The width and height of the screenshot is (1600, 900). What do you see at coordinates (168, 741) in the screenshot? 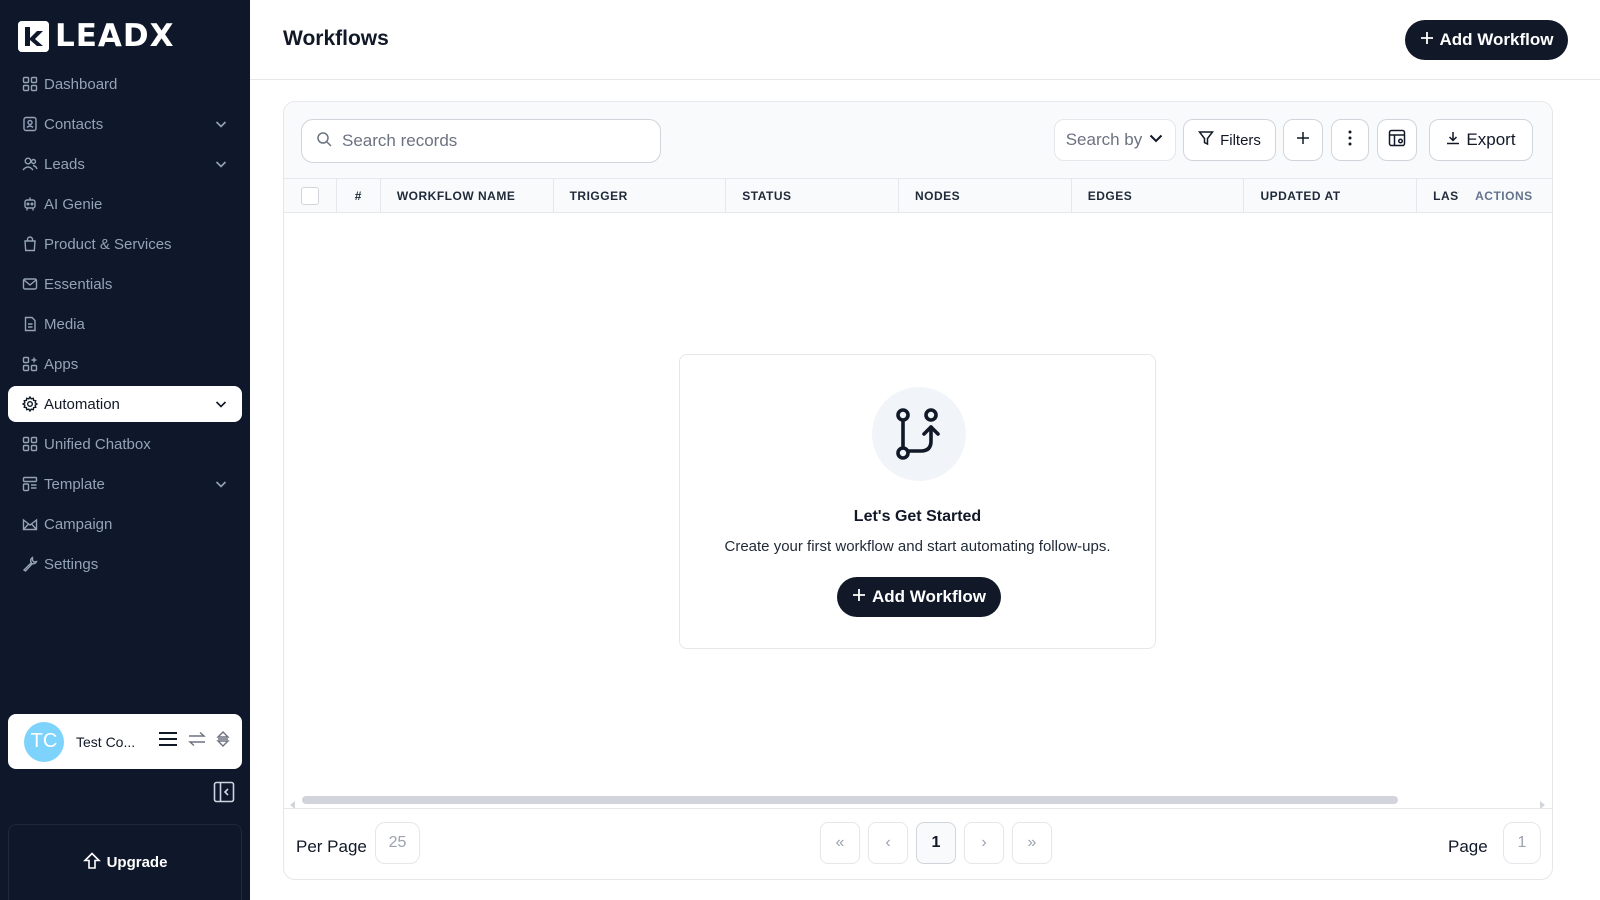
I see `menu-icon` at bounding box center [168, 741].